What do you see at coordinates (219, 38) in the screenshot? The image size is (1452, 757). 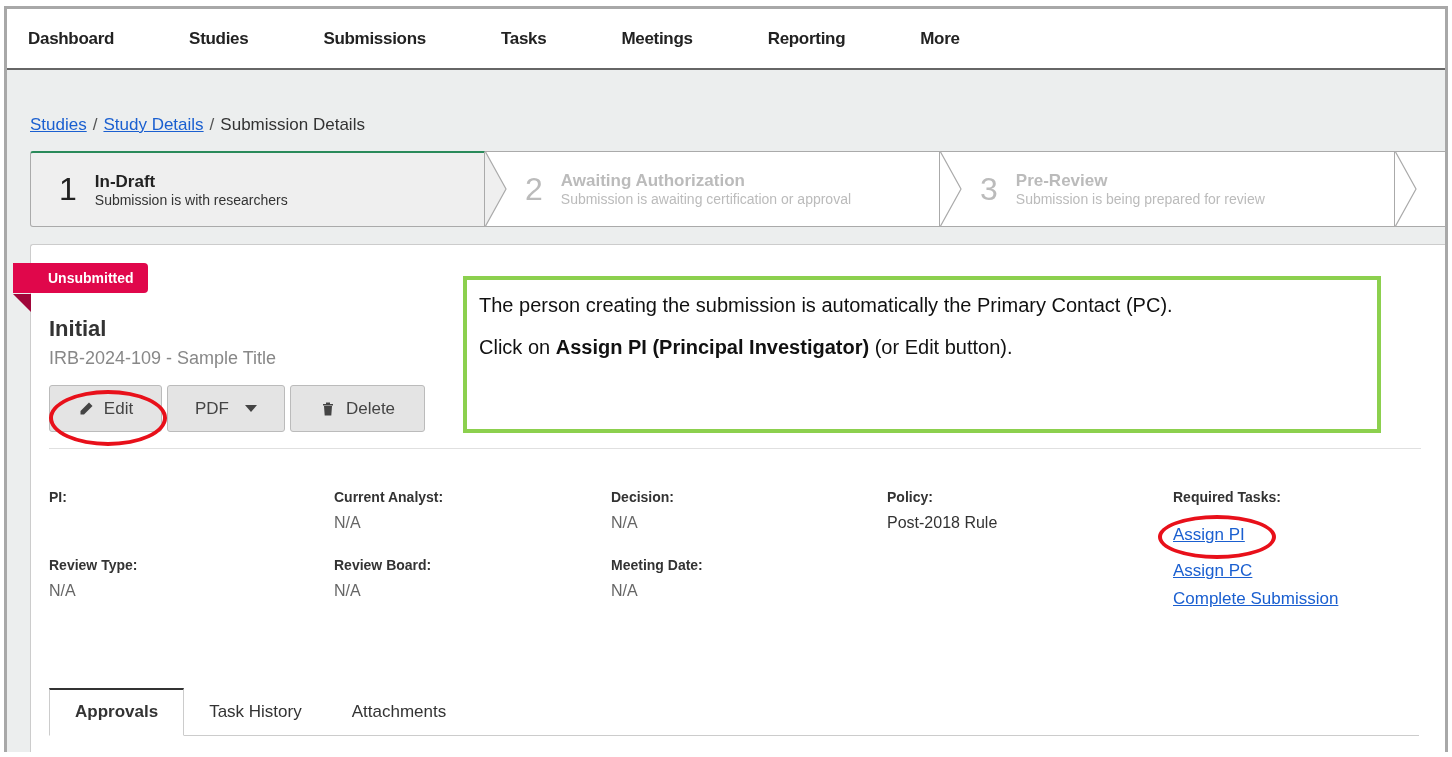 I see `nav-item: Studies` at bounding box center [219, 38].